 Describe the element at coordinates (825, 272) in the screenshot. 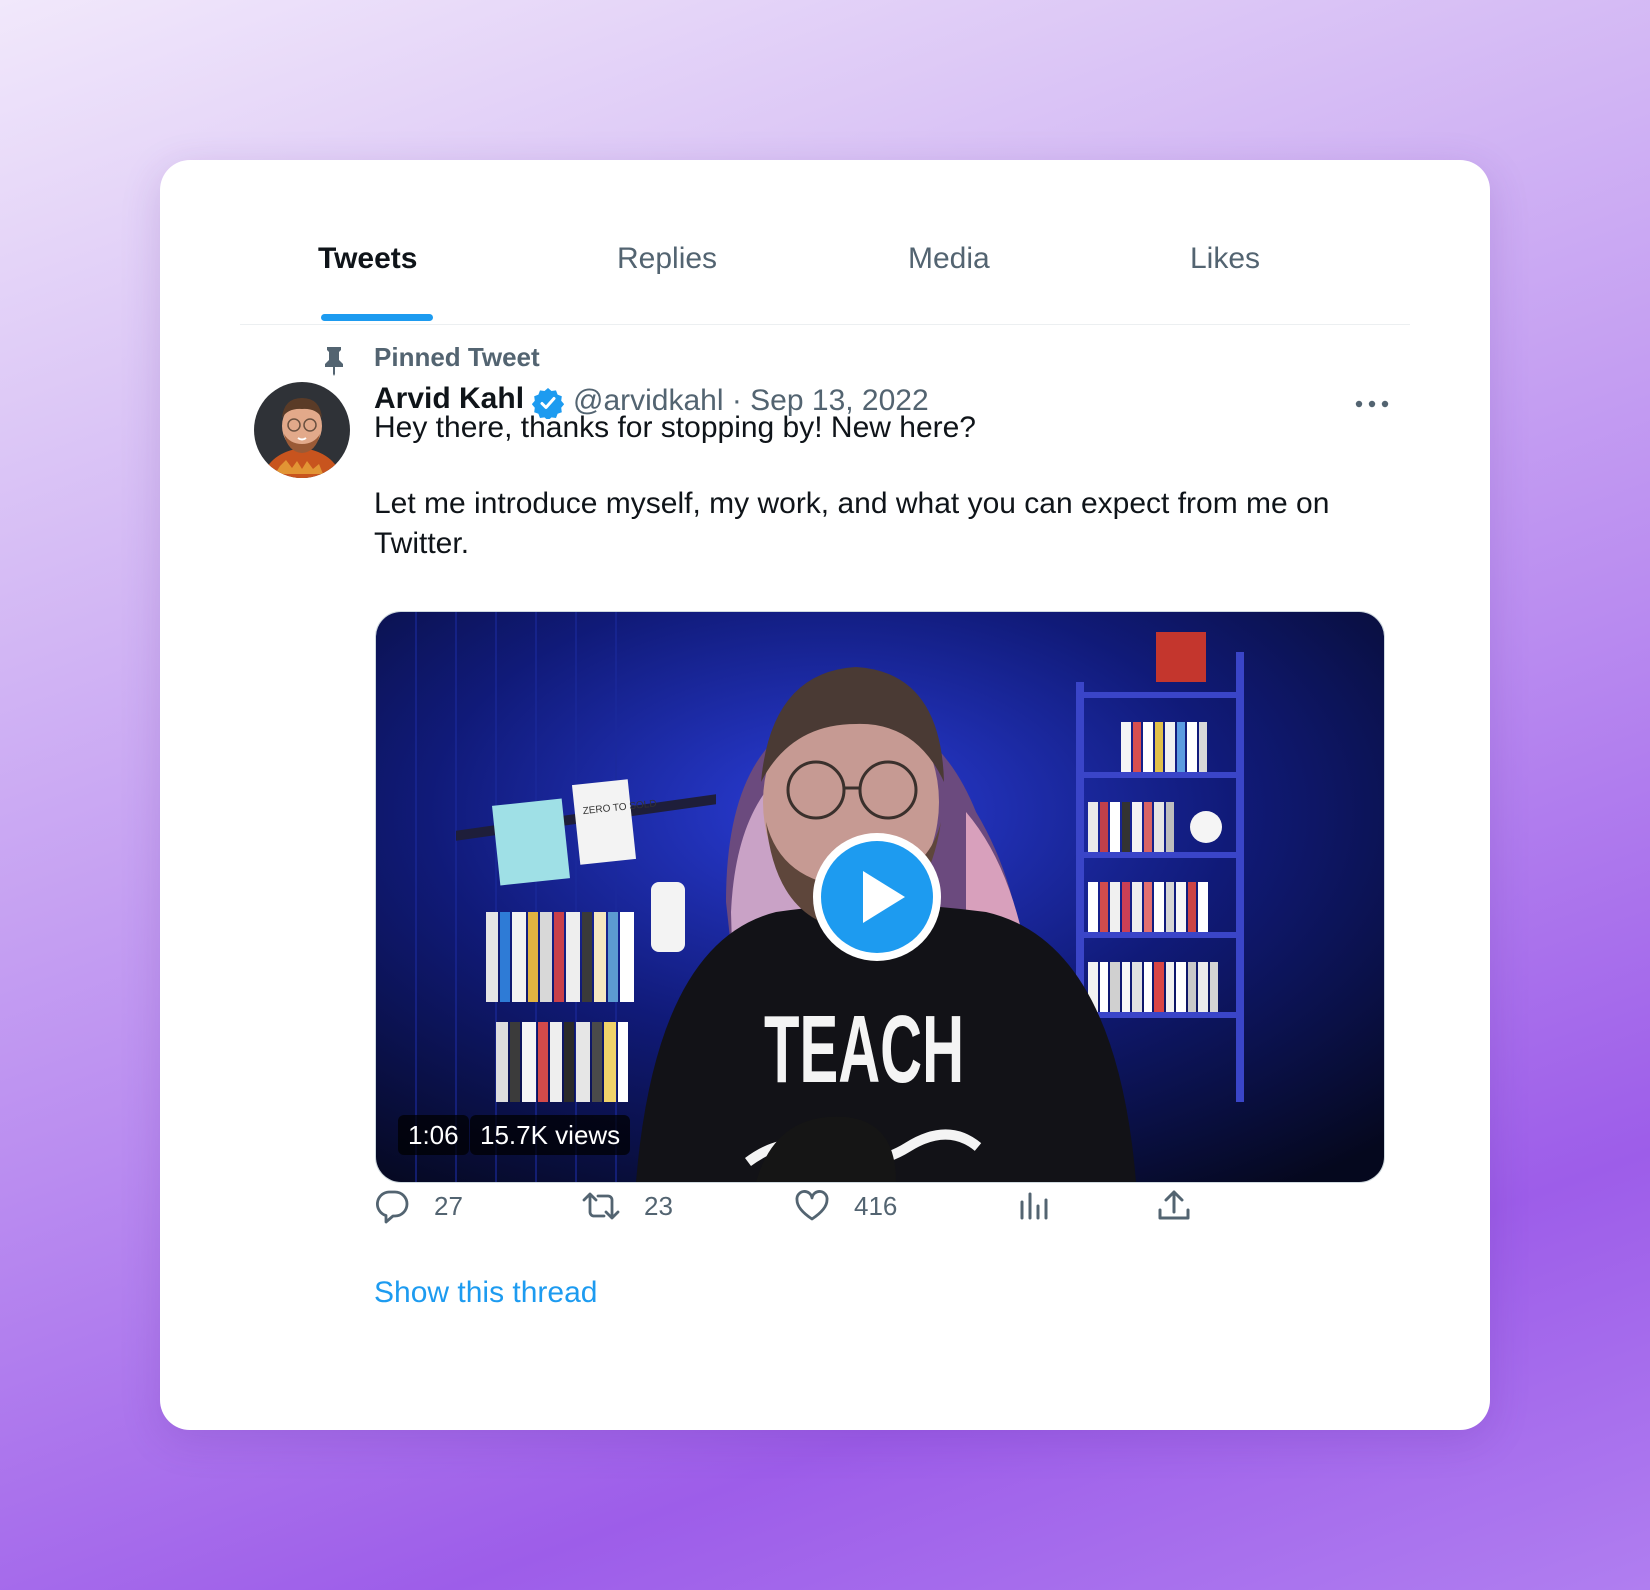

I see `profile-tabs: Tweets Replies Media Likes` at that location.